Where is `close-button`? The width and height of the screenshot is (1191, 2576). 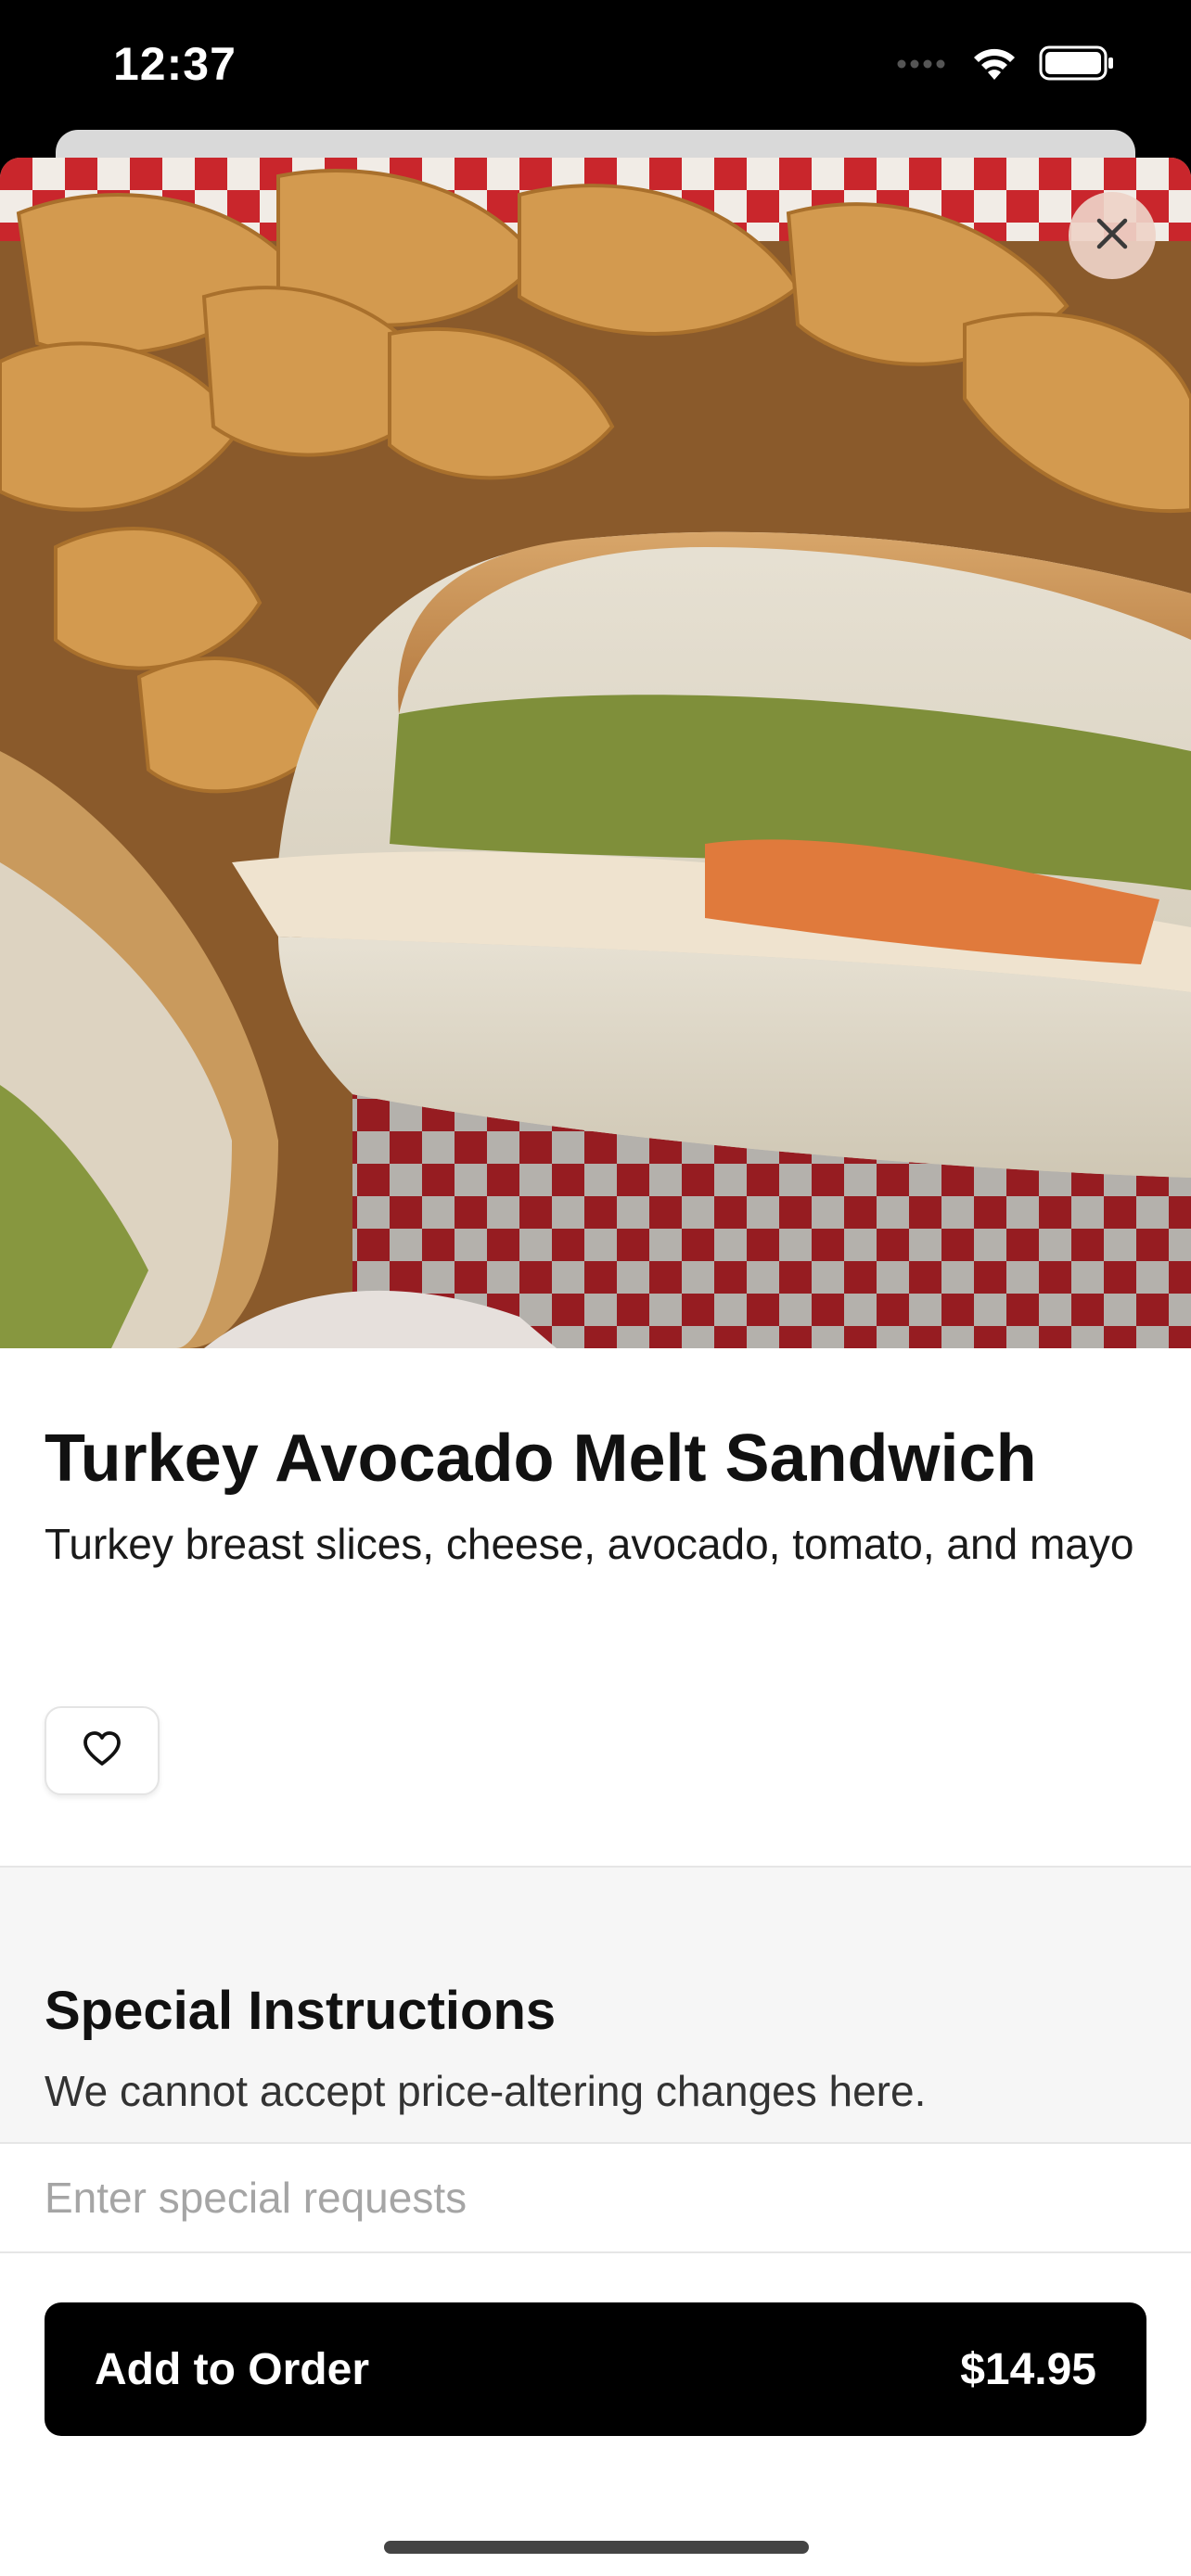
close-button is located at coordinates (1112, 235).